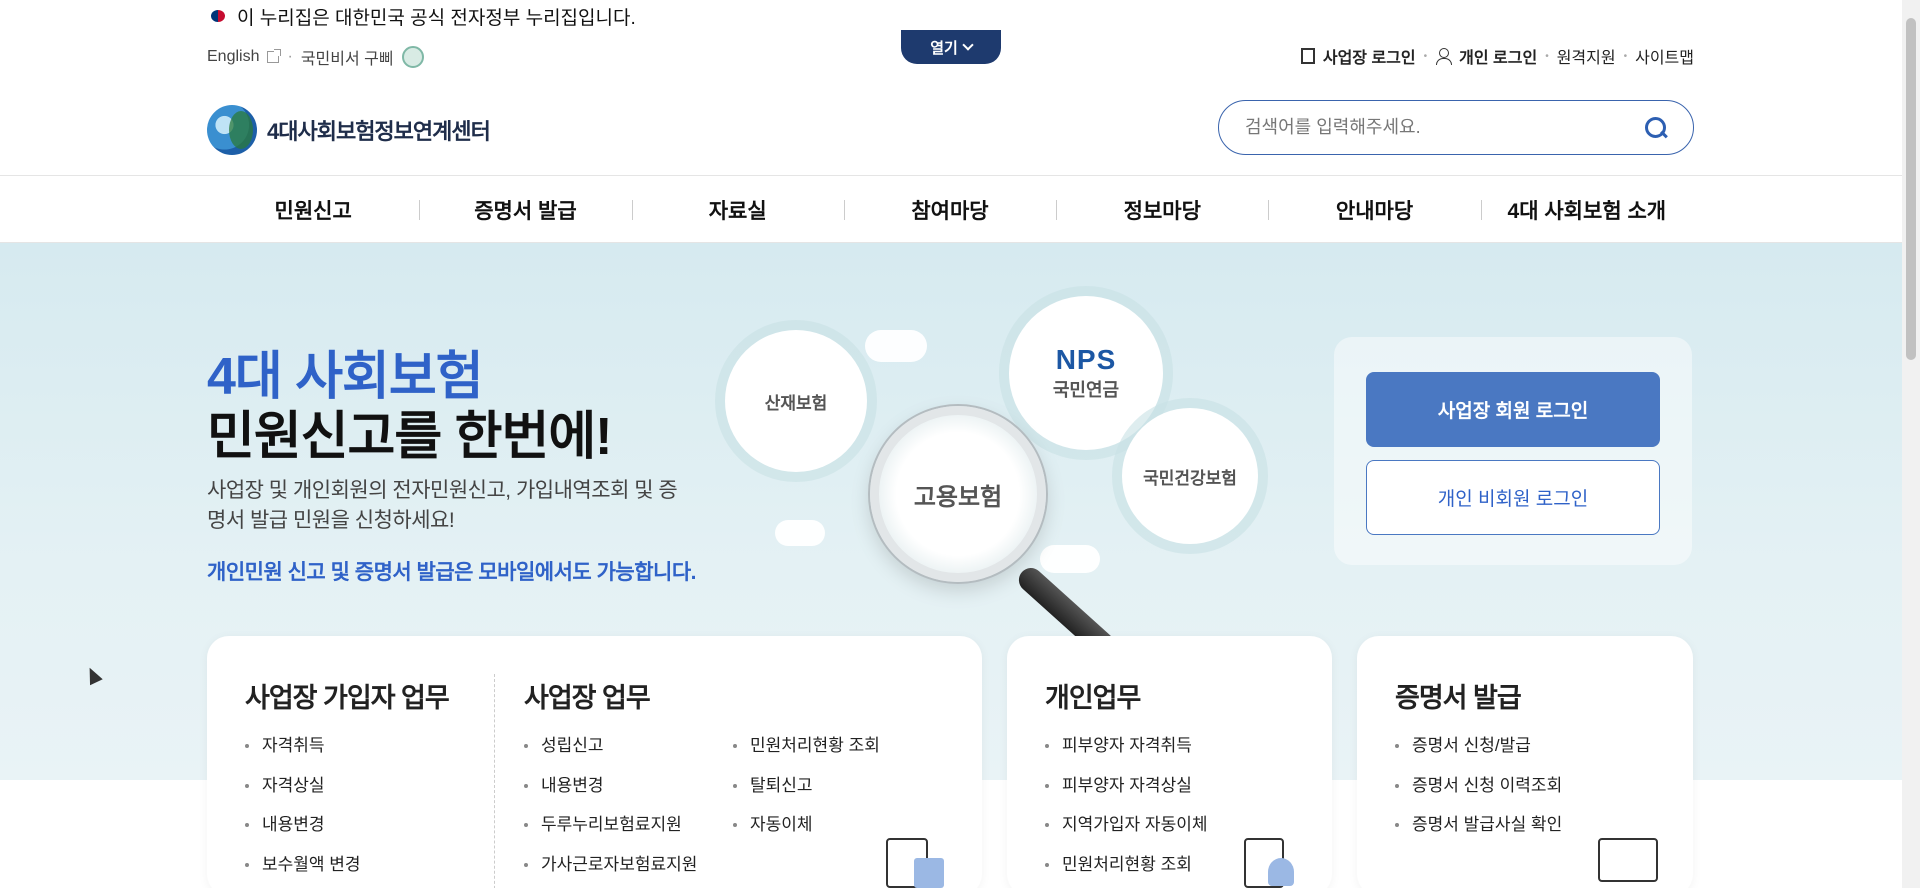  I want to click on nav-item-about: 4대 사회보험 소개, so click(1586, 210).